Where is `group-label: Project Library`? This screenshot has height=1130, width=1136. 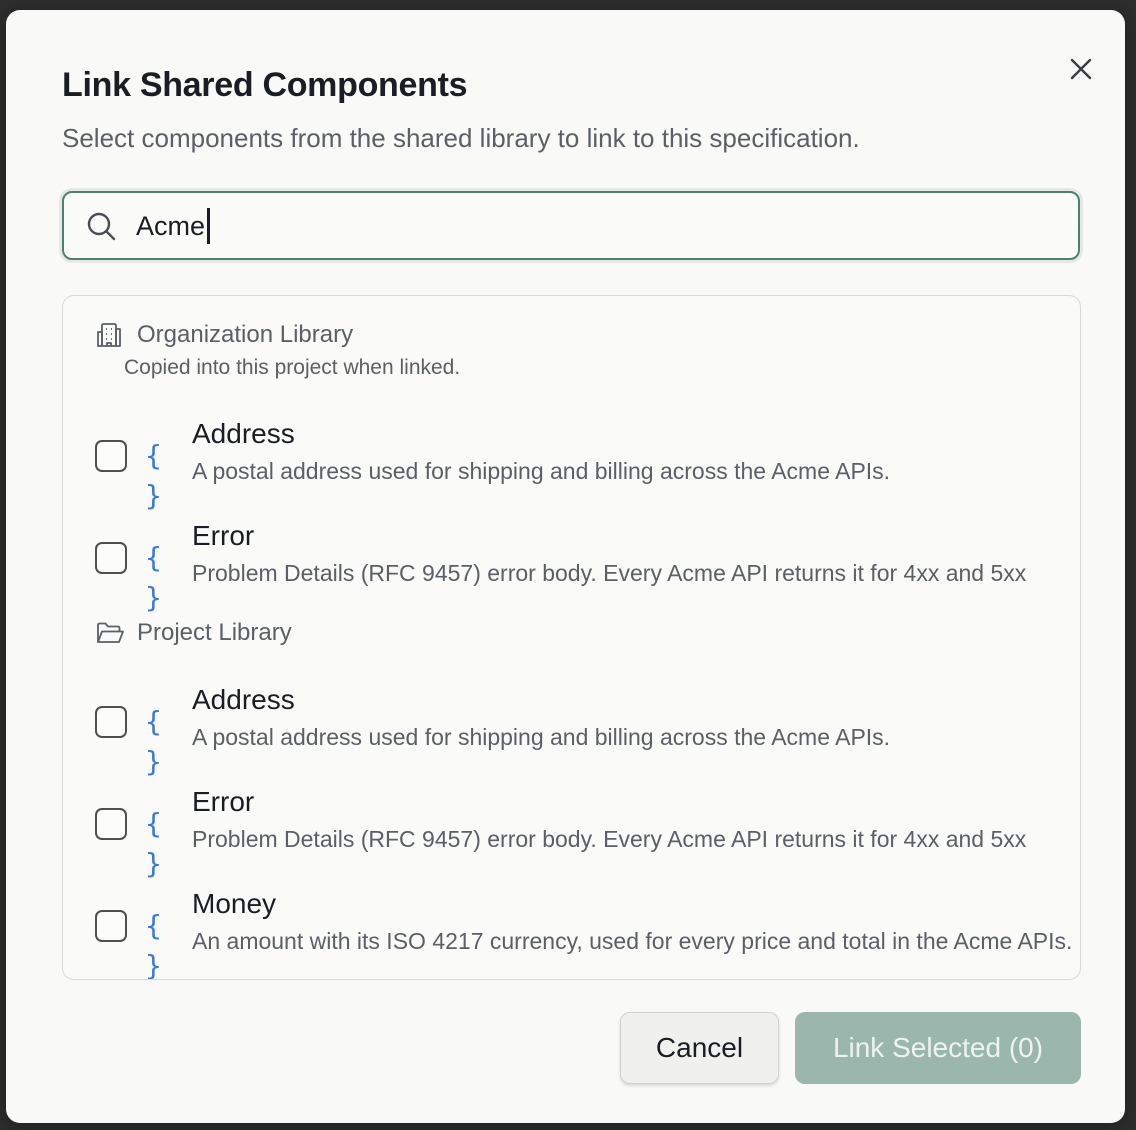 group-label: Project Library is located at coordinates (214, 632).